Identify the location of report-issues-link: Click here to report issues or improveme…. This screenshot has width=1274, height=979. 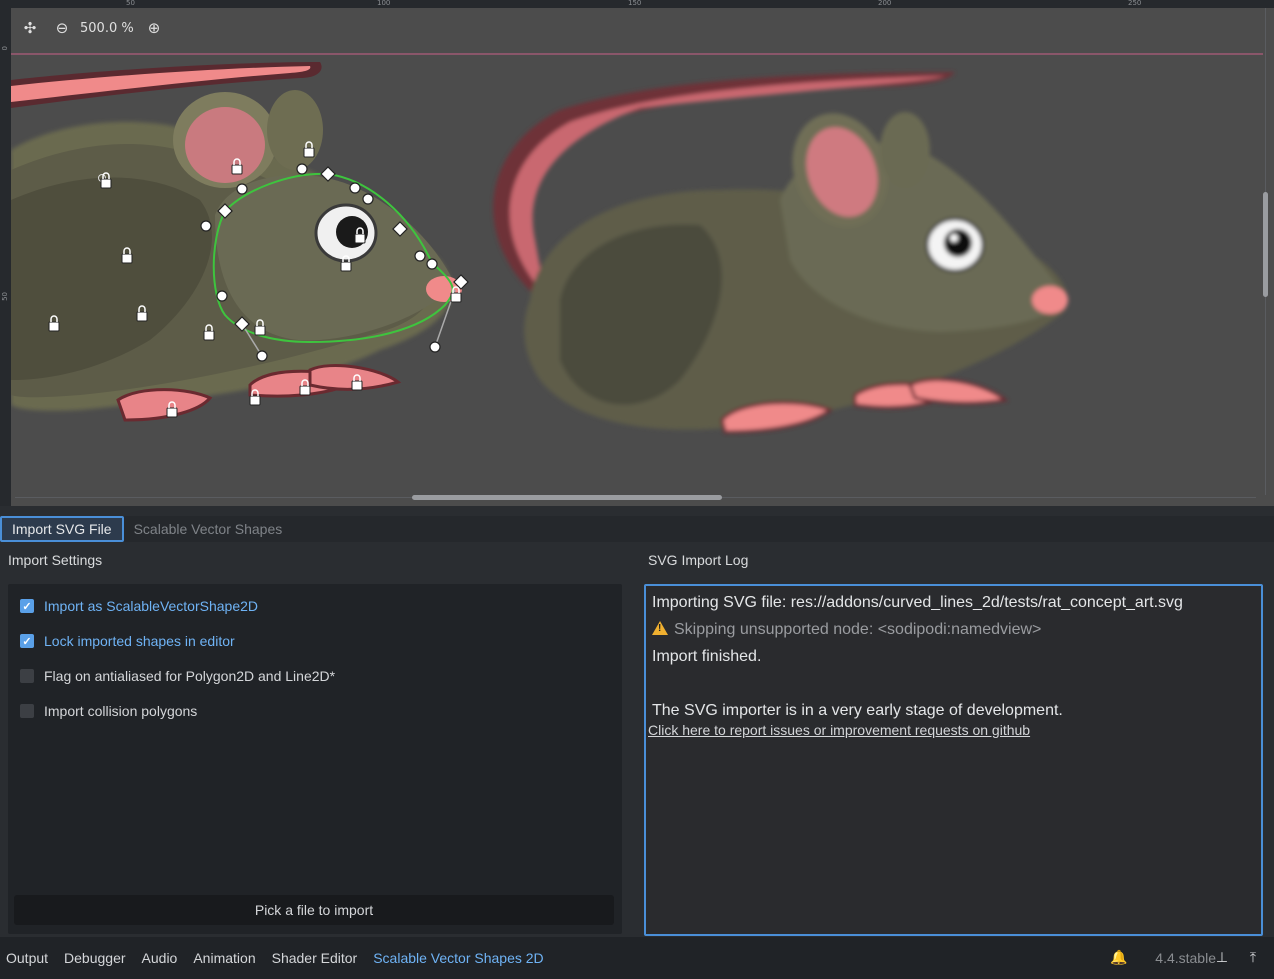
(839, 730).